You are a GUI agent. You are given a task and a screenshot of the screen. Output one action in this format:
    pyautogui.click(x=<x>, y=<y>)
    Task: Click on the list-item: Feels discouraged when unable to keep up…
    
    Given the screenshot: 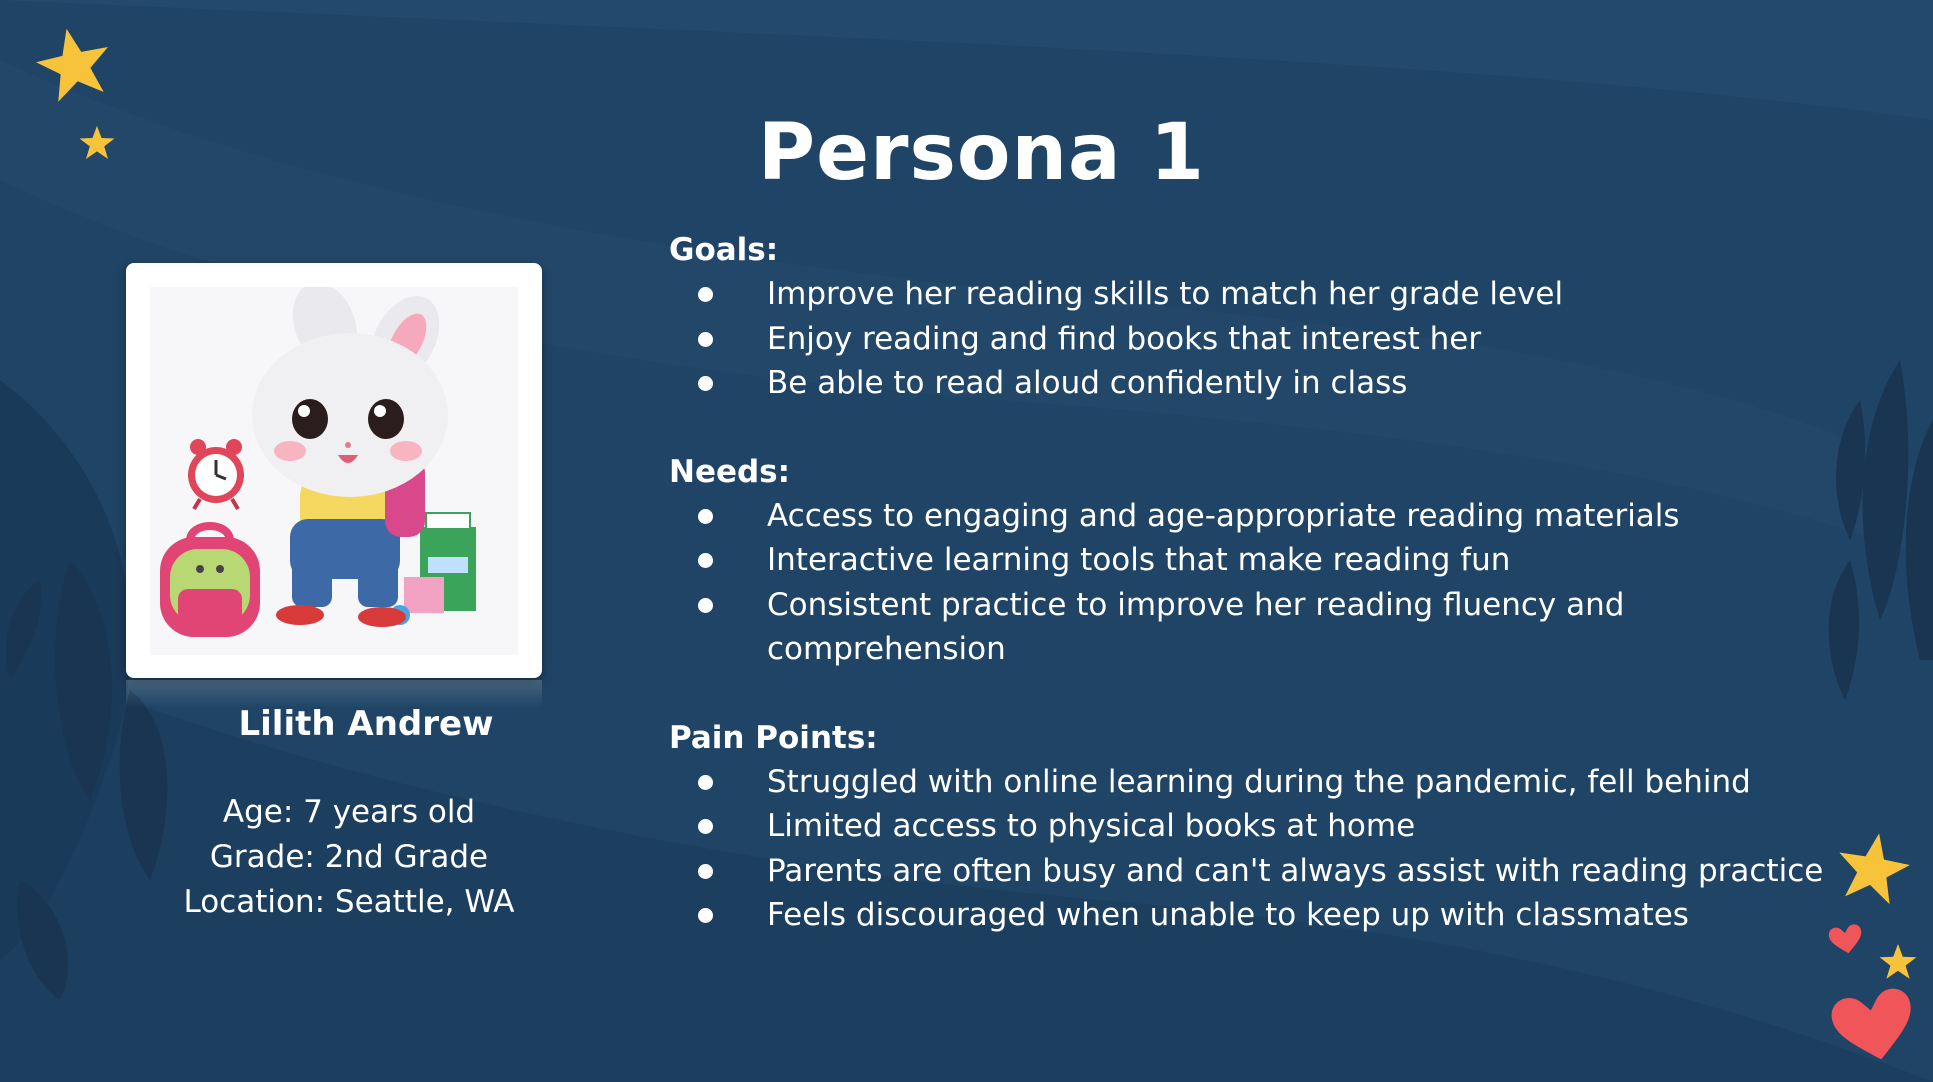 What is the action you would take?
    pyautogui.click(x=1269, y=915)
    